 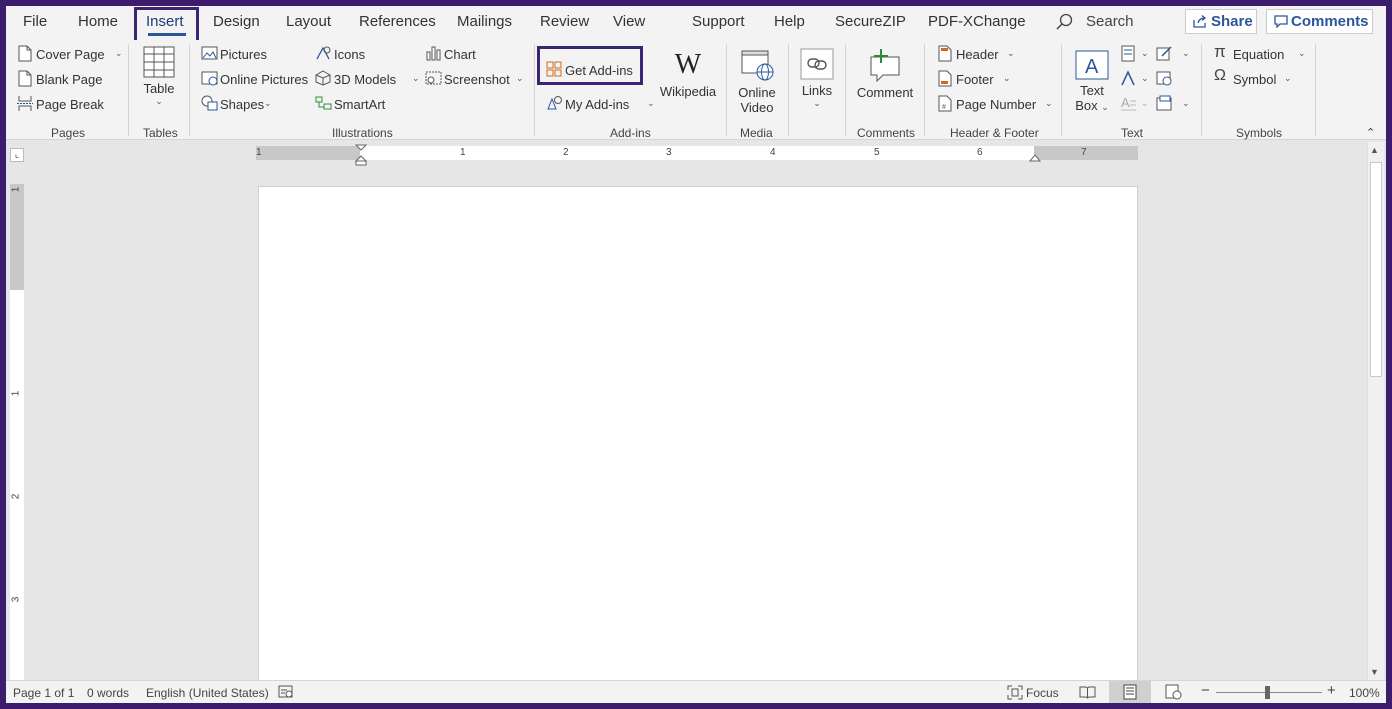 What do you see at coordinates (1110, 21) in the screenshot?
I see `search-label: Search` at bounding box center [1110, 21].